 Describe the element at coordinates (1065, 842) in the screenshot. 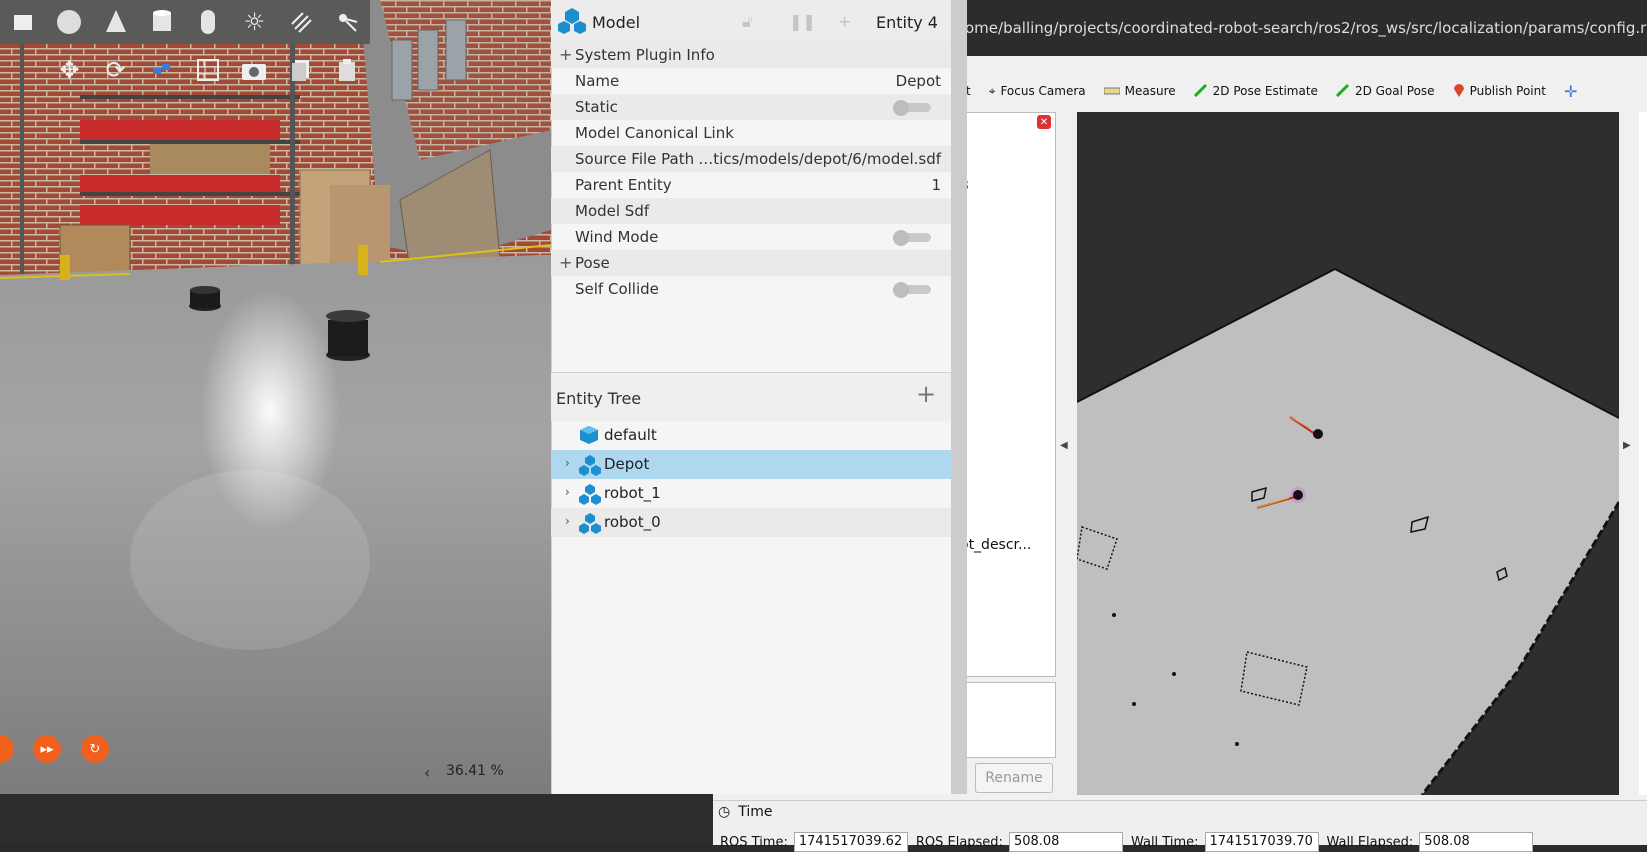

I see `ros-elapsed-value: 508.08` at that location.